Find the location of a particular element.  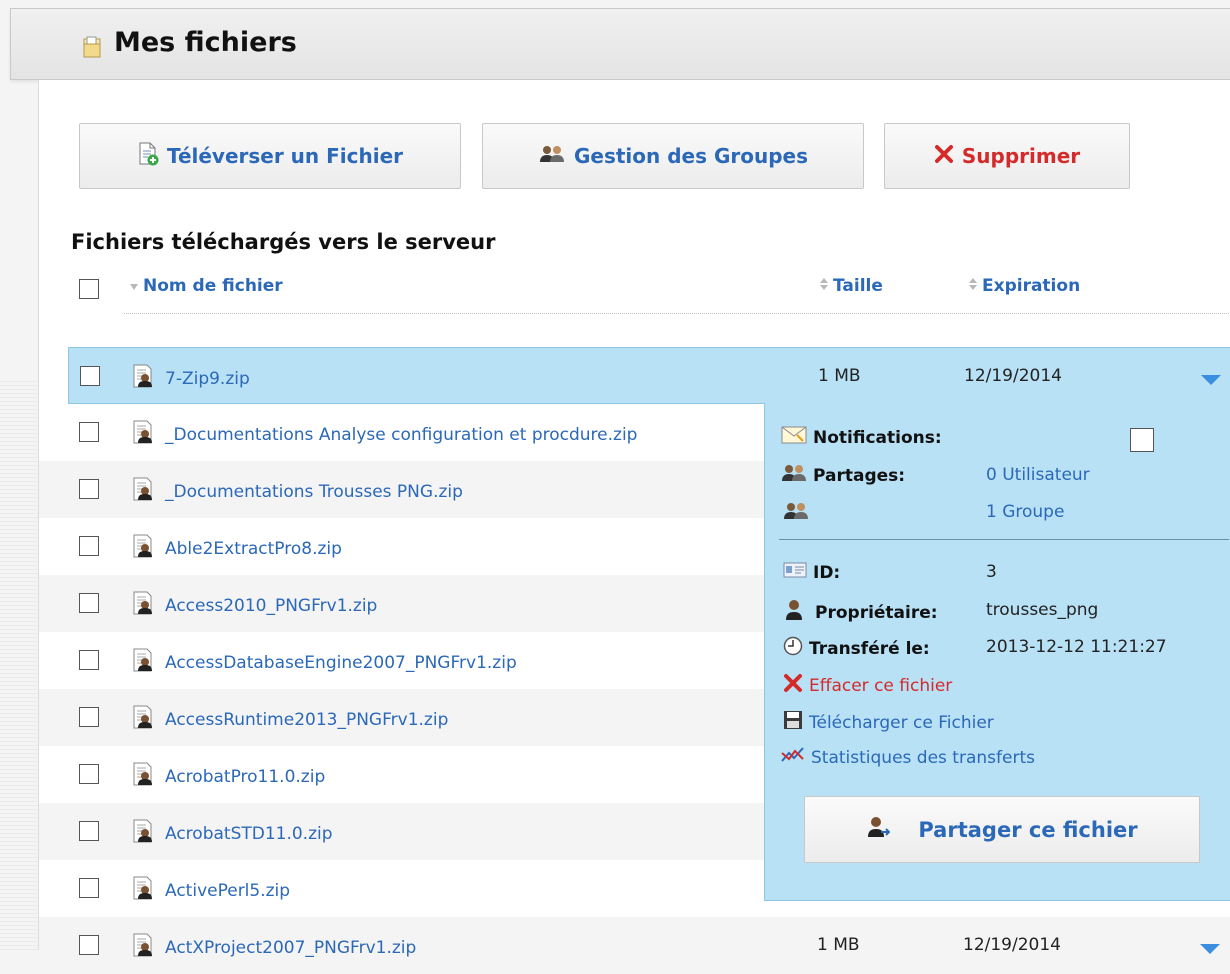

file-name-link: Access2010_PNGFrv1.zip is located at coordinates (254, 605).